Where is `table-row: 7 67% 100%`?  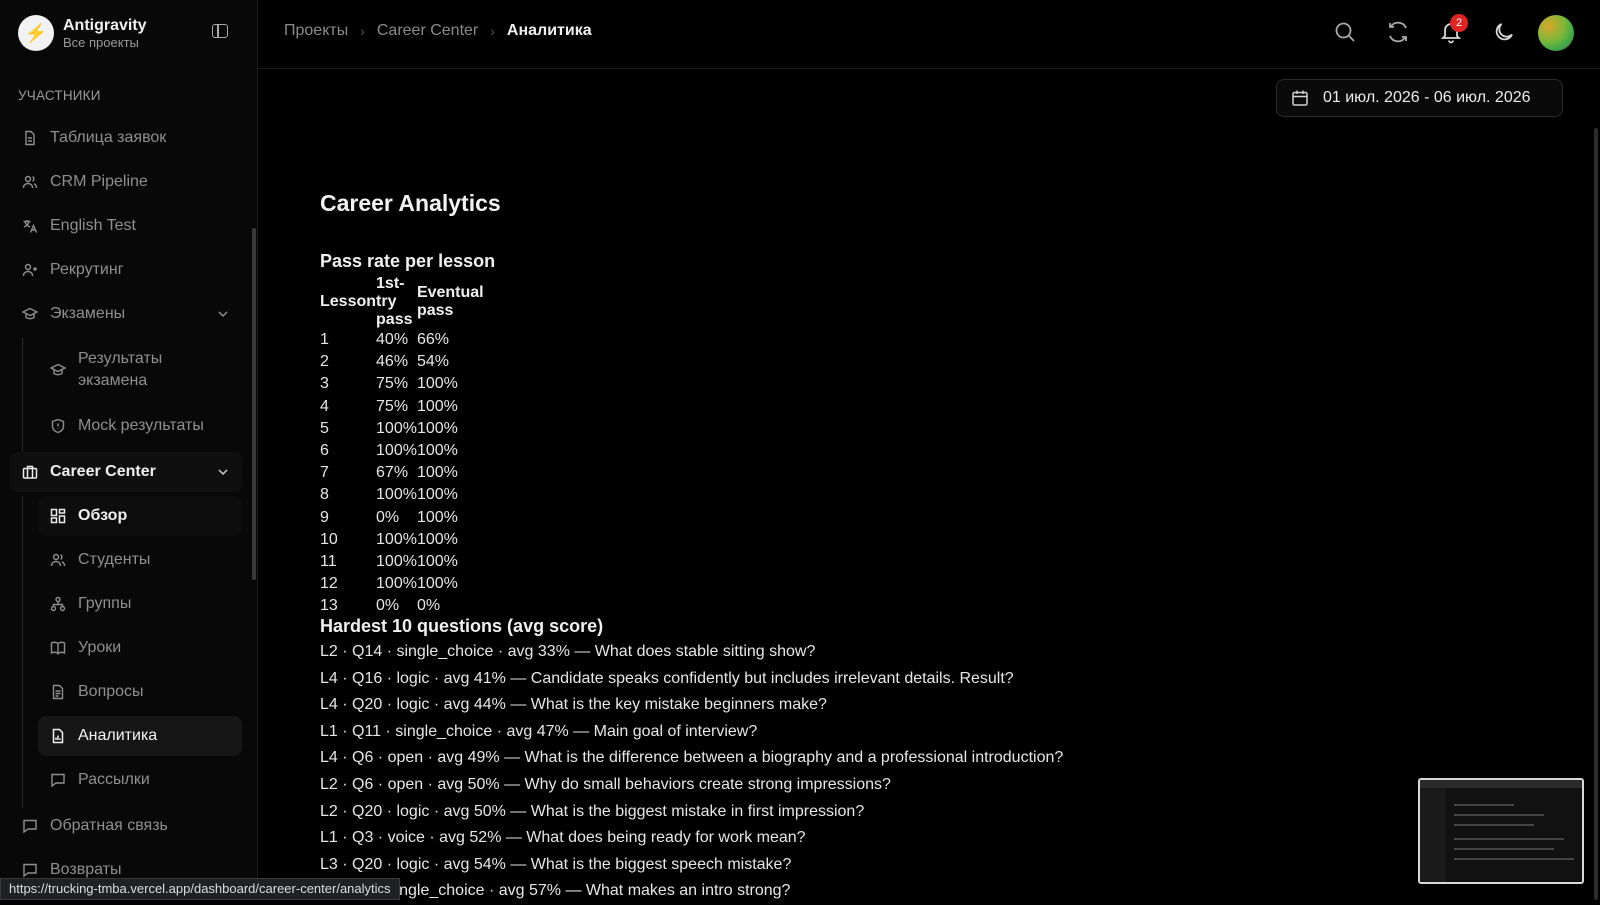 table-row: 7 67% 100% is located at coordinates (402, 473).